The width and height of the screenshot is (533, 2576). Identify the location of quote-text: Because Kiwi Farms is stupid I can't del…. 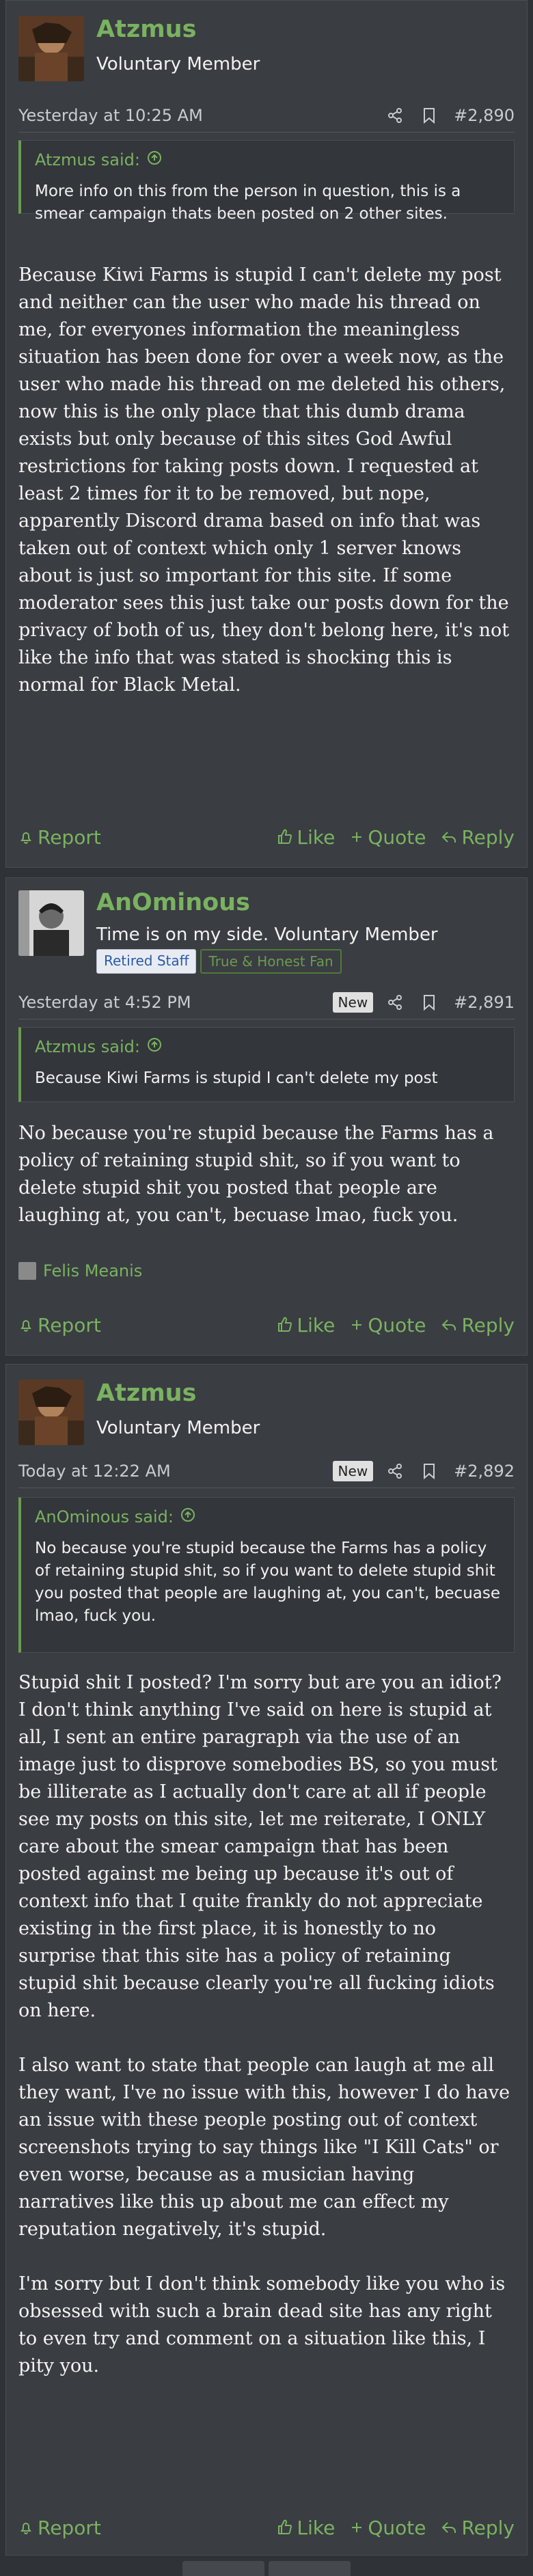
(236, 1078).